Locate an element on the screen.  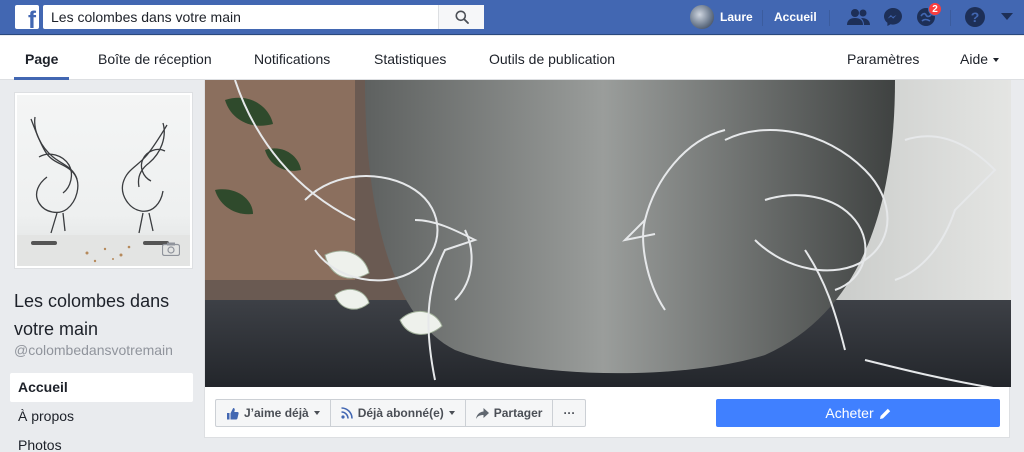
page-action-buttons: J’aime déjà Déjà abonné(e) Partager ··· is located at coordinates (401, 413).